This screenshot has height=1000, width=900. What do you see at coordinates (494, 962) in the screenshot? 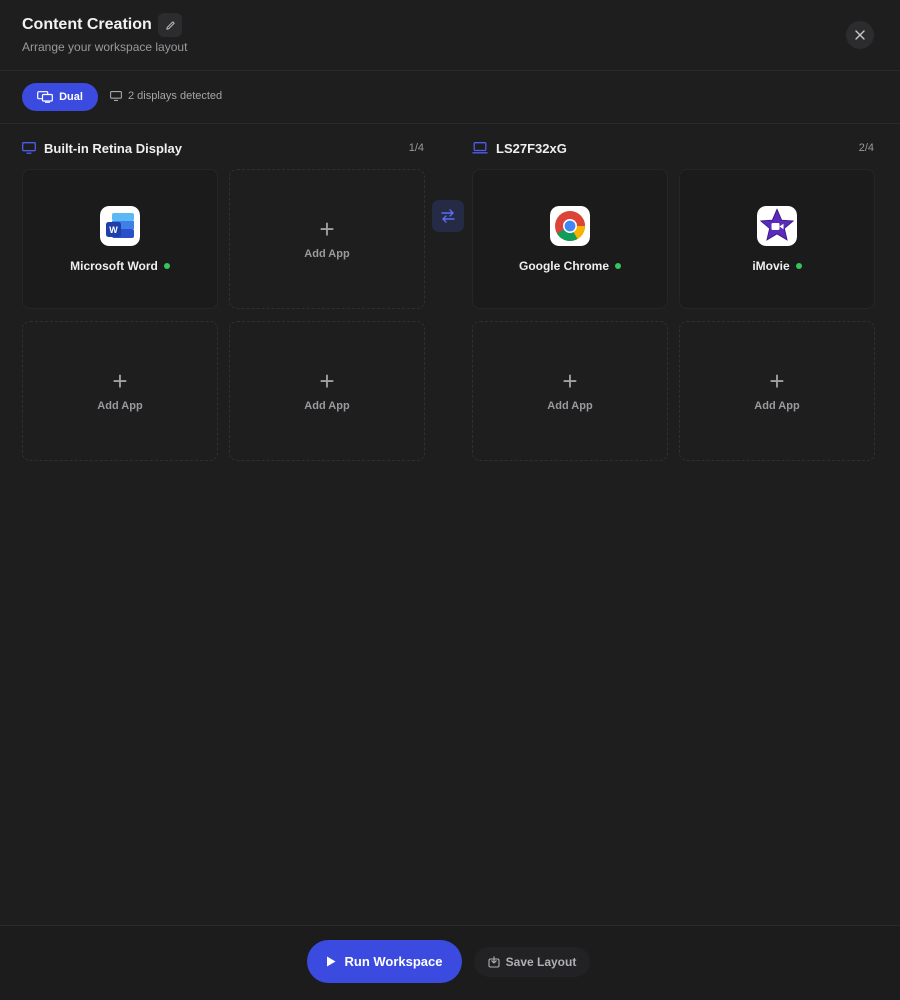
I see `save-icon` at bounding box center [494, 962].